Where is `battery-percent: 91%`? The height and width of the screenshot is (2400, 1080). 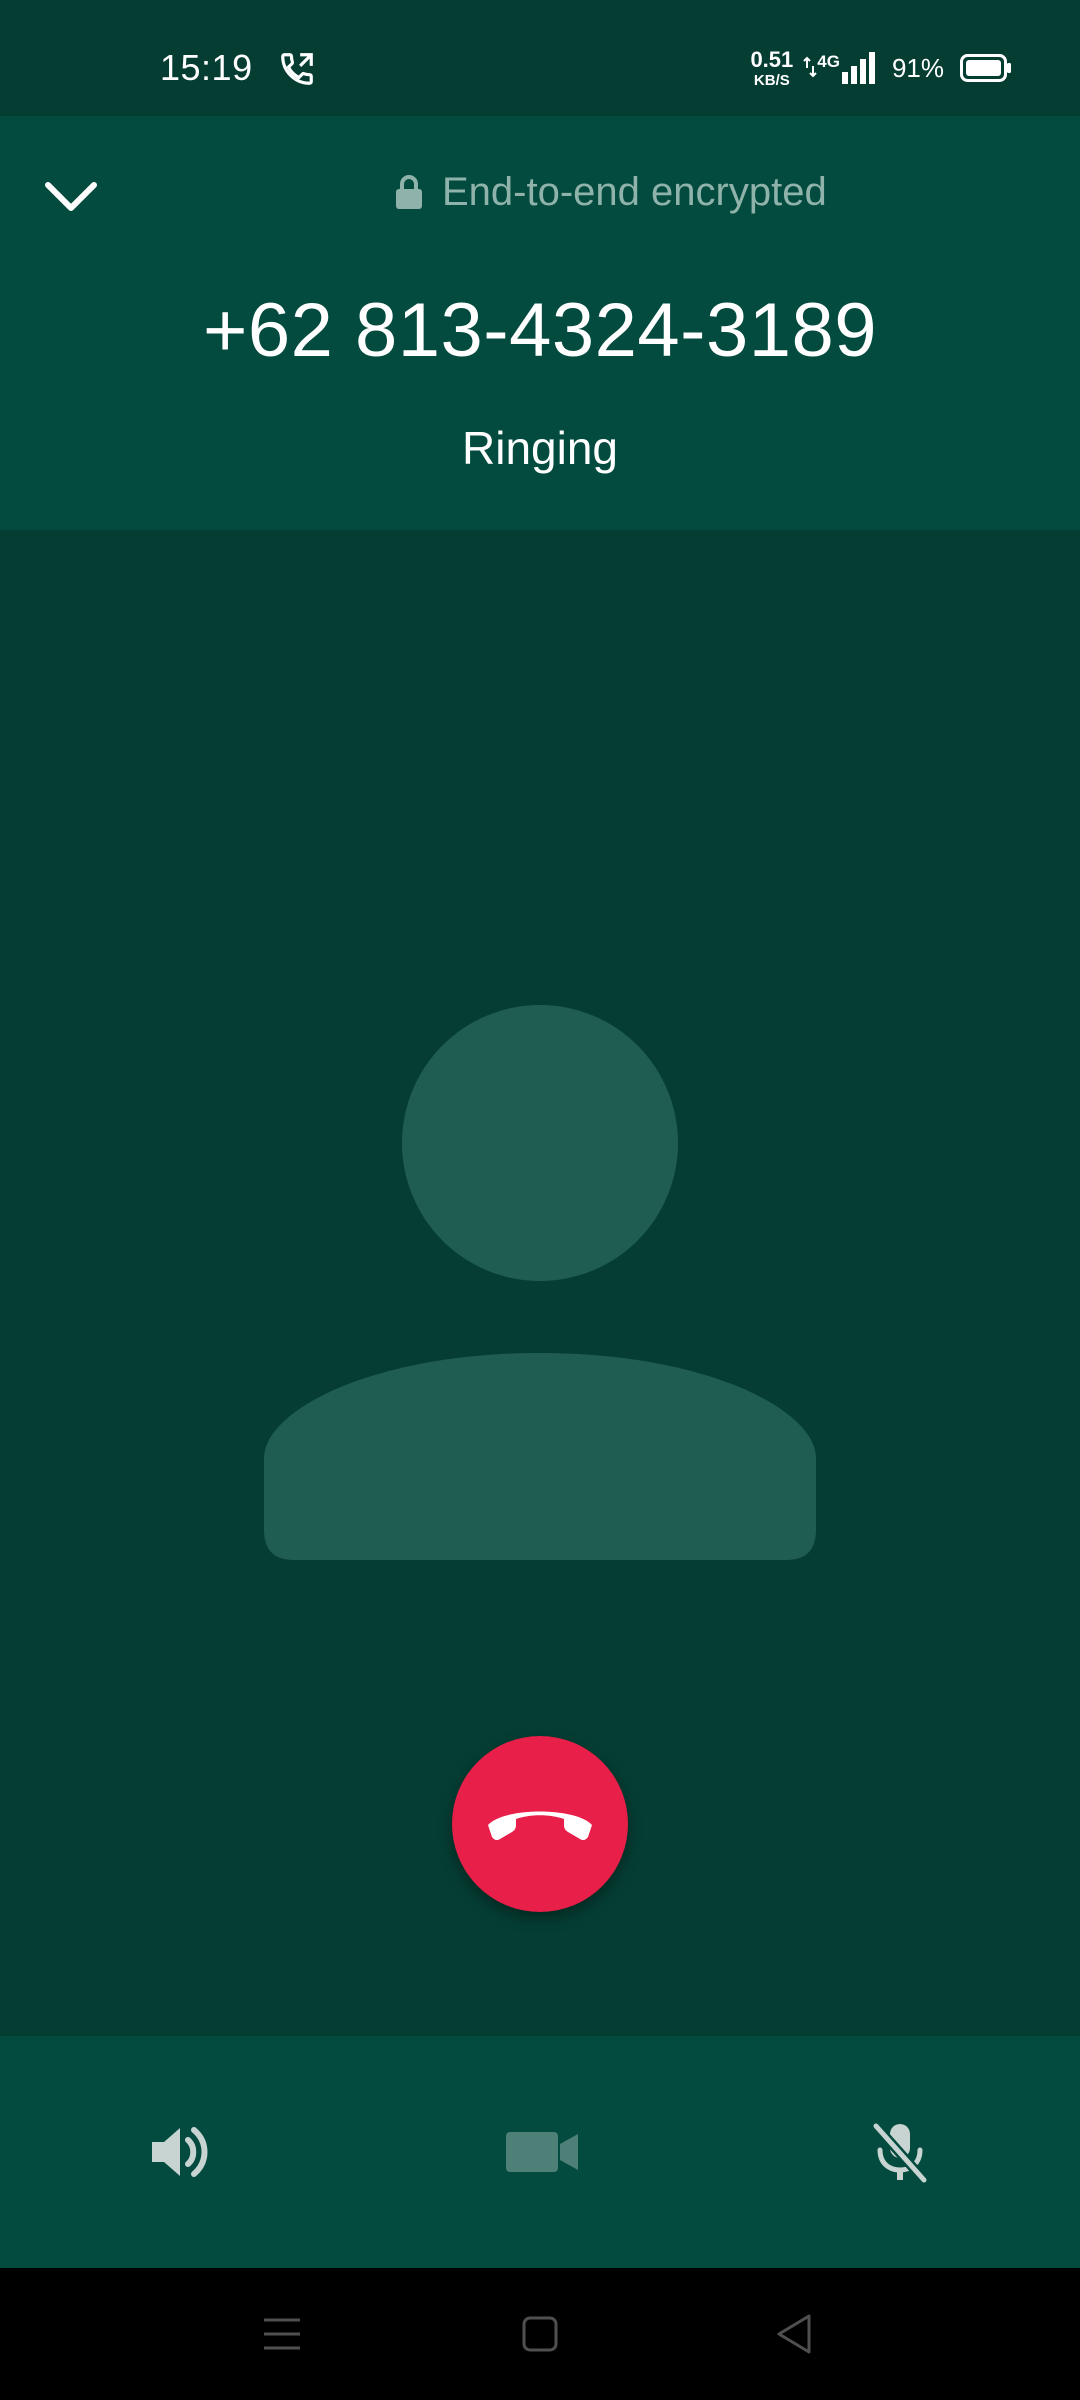
battery-percent: 91% is located at coordinates (917, 67).